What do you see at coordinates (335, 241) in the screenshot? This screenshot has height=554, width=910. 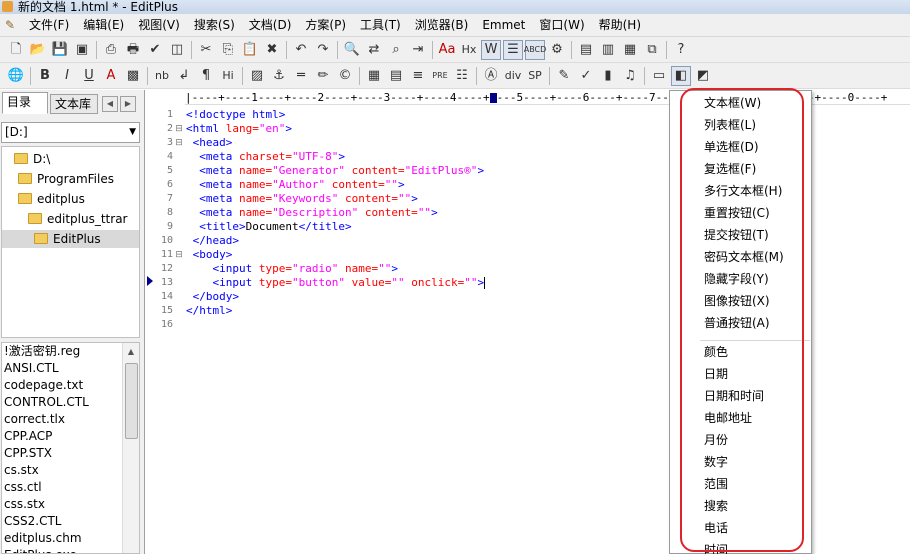 I see `code-line: </head>` at bounding box center [335, 241].